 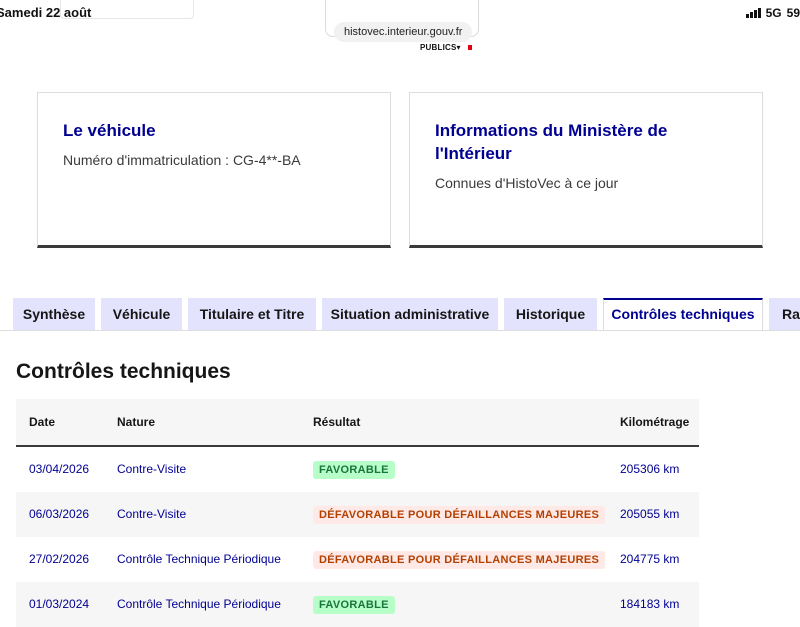 I want to click on signal-icon, so click(x=753, y=13).